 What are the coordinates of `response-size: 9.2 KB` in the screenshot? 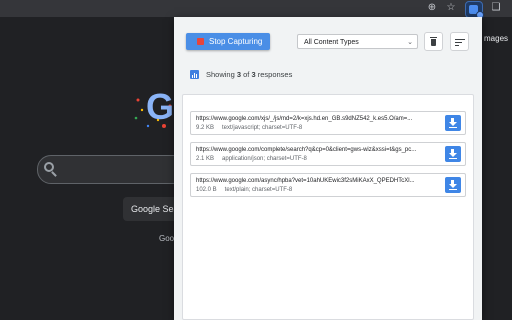 It's located at (205, 128).